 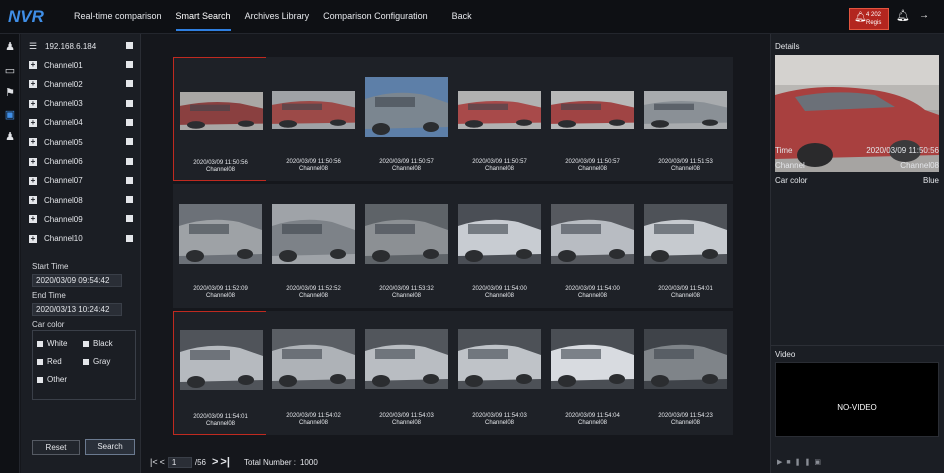 I want to click on nav-realtime-comparison: Real-time comparison, so click(x=118, y=21).